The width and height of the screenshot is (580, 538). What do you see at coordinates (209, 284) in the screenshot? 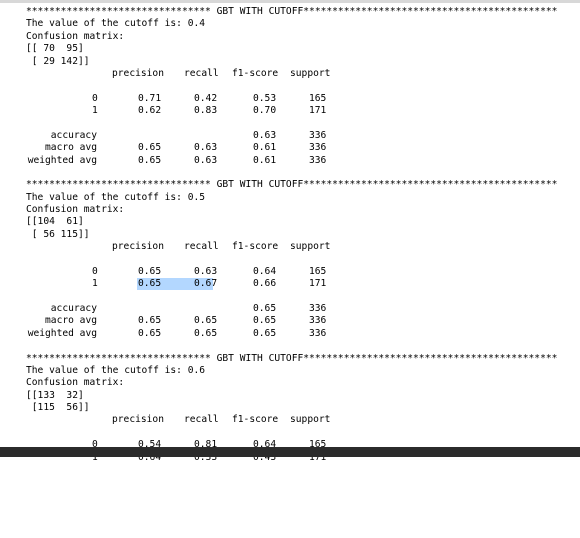
I see `report-row: 1 0.65 0.67 0.66 171` at bounding box center [209, 284].